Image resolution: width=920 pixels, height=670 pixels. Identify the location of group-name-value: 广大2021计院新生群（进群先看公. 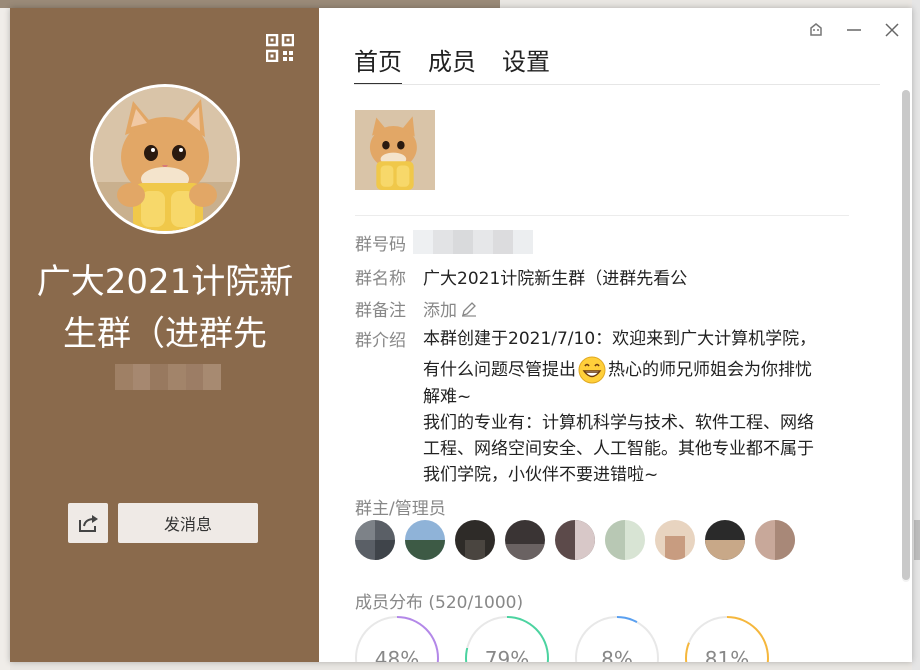
(555, 279).